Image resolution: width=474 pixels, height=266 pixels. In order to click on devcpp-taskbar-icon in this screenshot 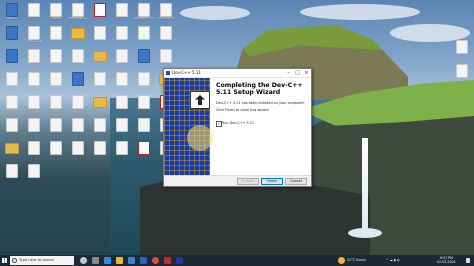, I will do `click(179, 260)`.